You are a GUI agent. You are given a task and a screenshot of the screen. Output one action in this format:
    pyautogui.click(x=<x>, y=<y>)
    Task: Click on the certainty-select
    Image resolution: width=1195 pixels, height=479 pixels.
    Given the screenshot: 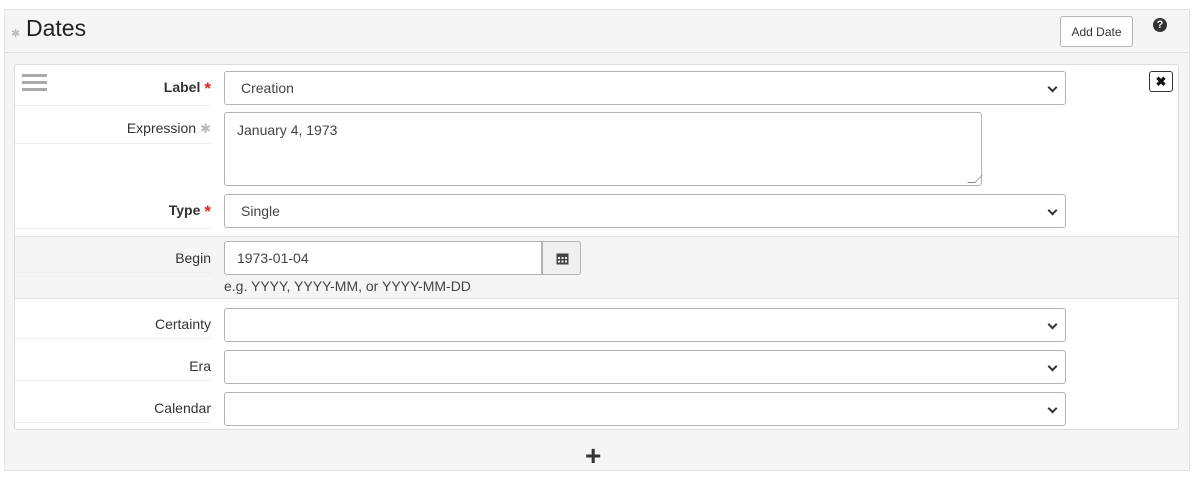 What is the action you would take?
    pyautogui.click(x=645, y=325)
    